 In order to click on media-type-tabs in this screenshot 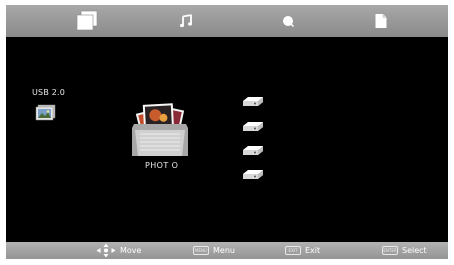, I will do `click(227, 21)`.